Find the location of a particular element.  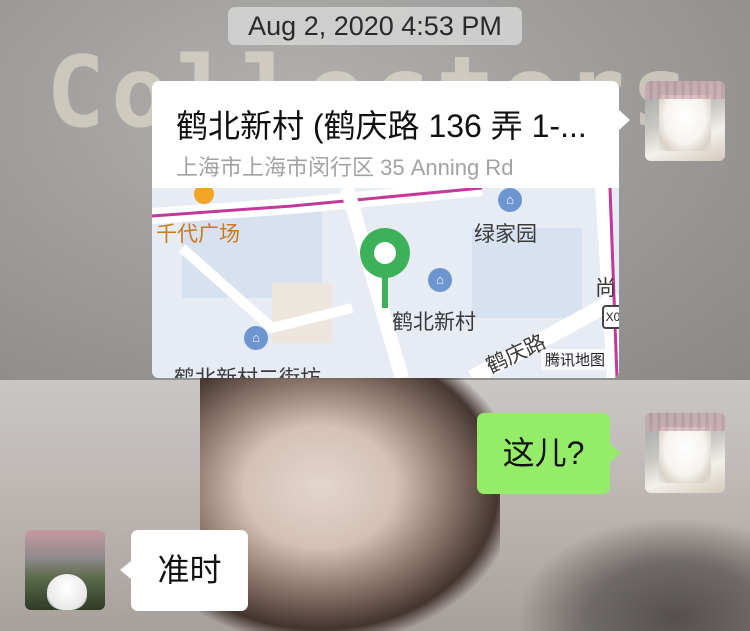

contact-avatar is located at coordinates (65, 570).